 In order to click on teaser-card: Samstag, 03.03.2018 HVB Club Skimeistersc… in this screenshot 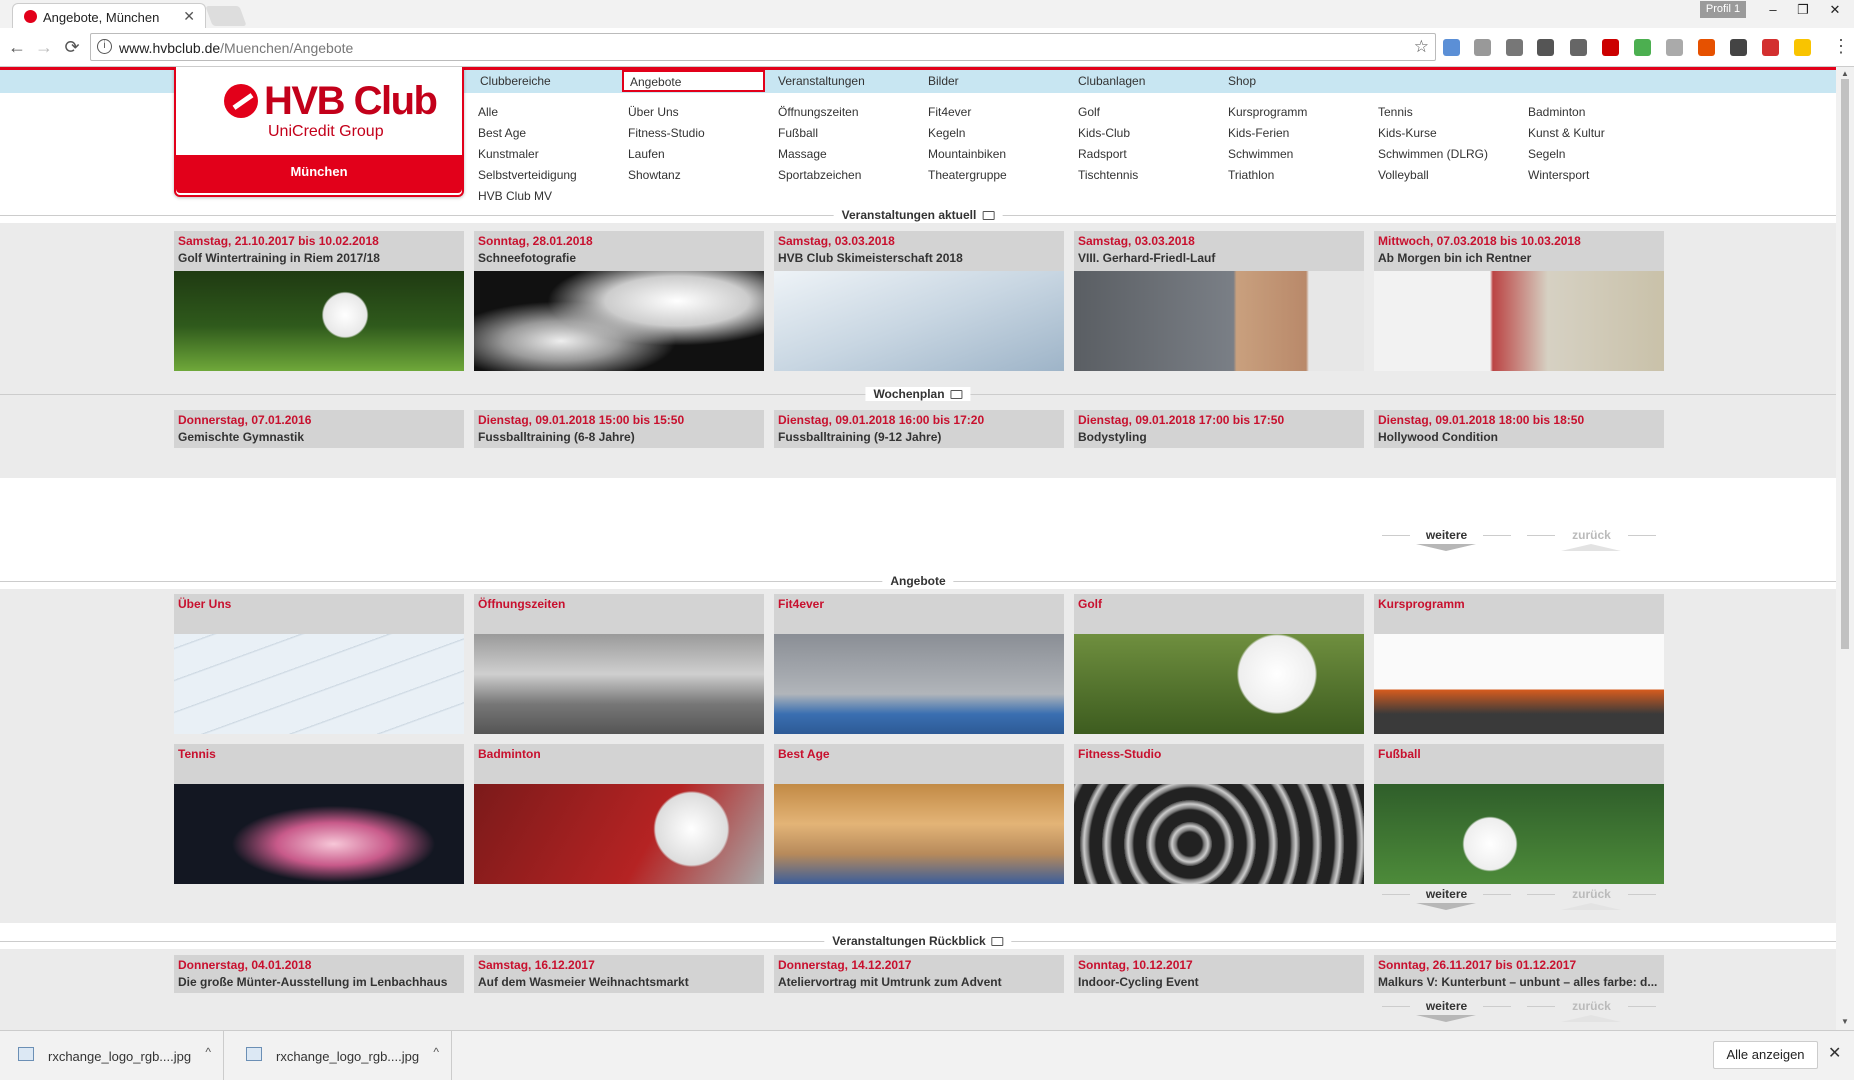, I will do `click(919, 301)`.